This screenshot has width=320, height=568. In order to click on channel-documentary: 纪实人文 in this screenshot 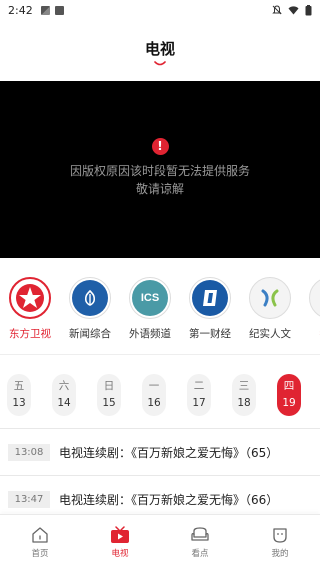, I will do `click(270, 309)`.